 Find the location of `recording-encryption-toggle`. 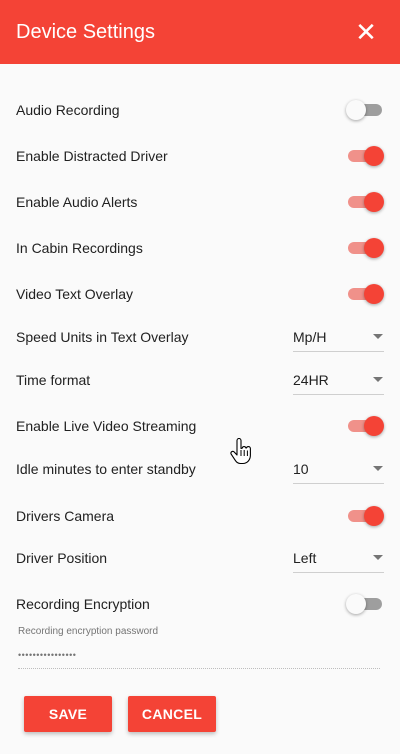

recording-encryption-toggle is located at coordinates (365, 604).